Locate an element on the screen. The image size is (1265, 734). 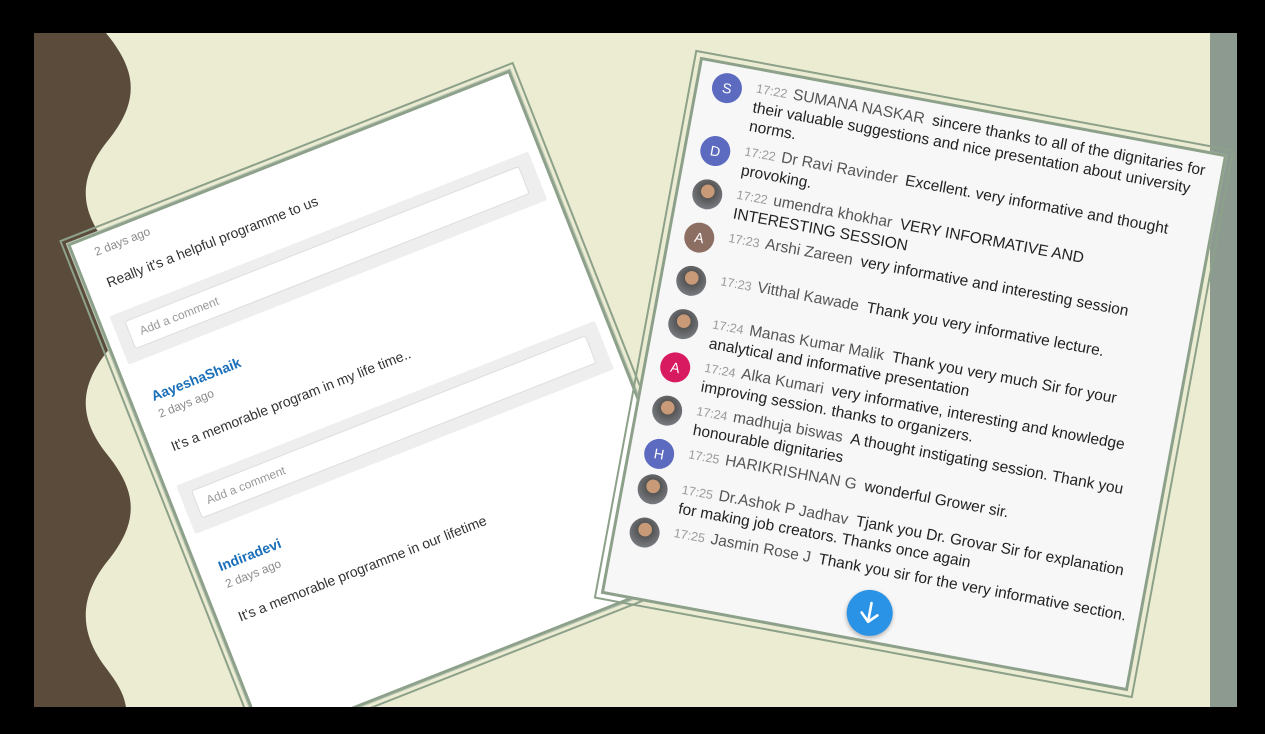
arrow-down-icon is located at coordinates (869, 612).